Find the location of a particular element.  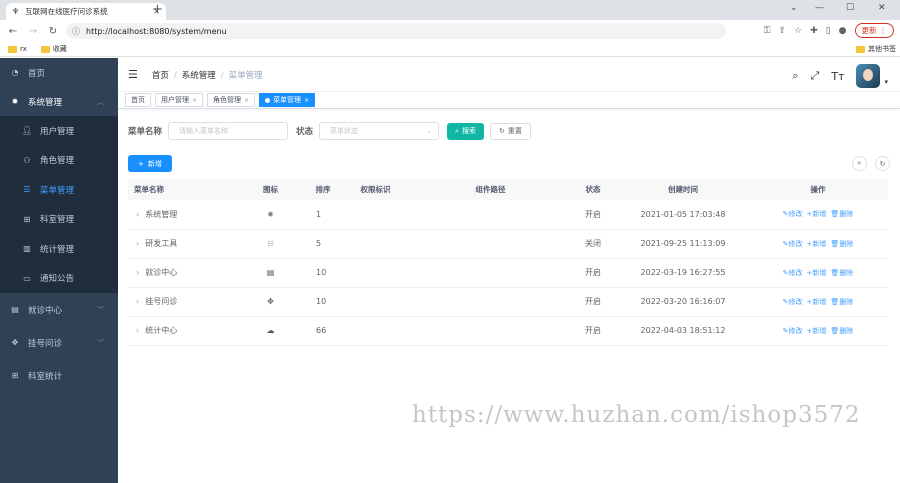

extensions-icon: ✚ is located at coordinates (814, 31).